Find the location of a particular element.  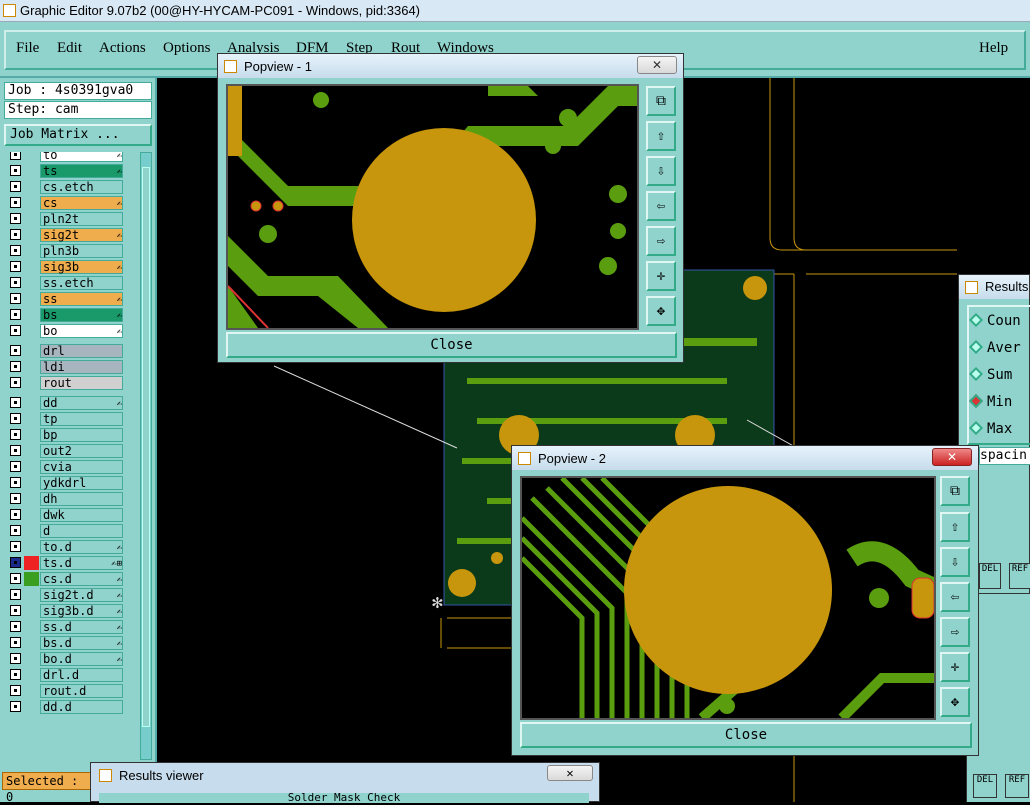

popview-1-pan-up-icon: ⇧ is located at coordinates (661, 136).